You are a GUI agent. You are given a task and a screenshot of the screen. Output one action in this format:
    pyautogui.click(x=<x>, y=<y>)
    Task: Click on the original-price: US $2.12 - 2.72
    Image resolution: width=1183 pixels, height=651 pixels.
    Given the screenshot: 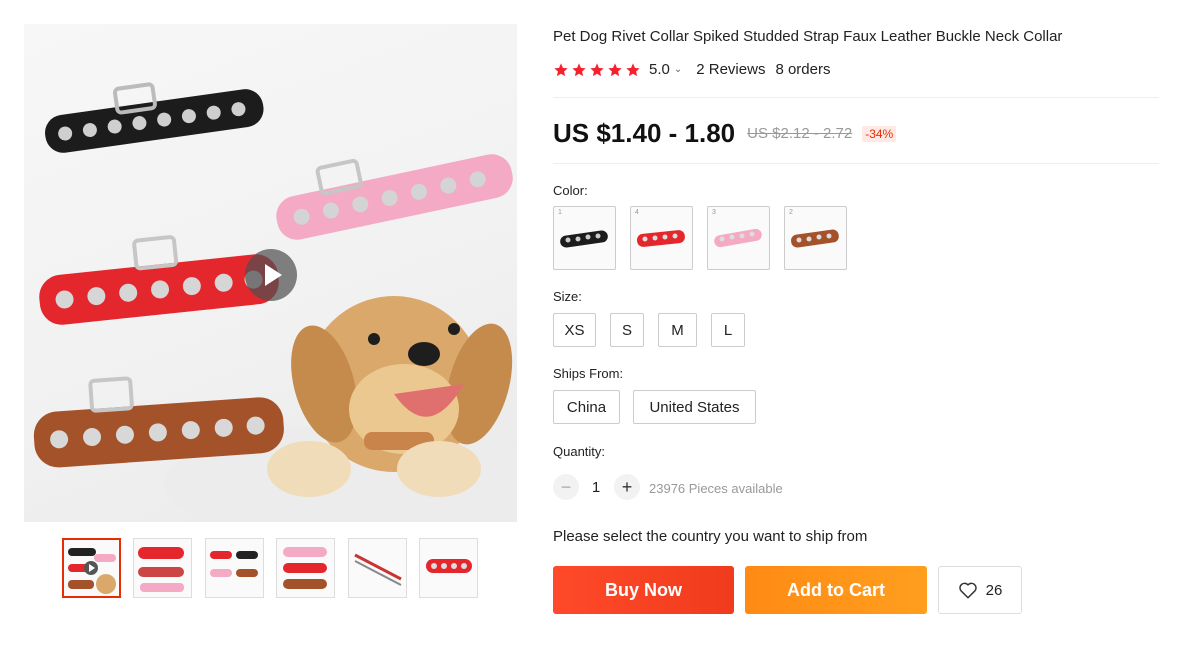 What is the action you would take?
    pyautogui.click(x=800, y=133)
    